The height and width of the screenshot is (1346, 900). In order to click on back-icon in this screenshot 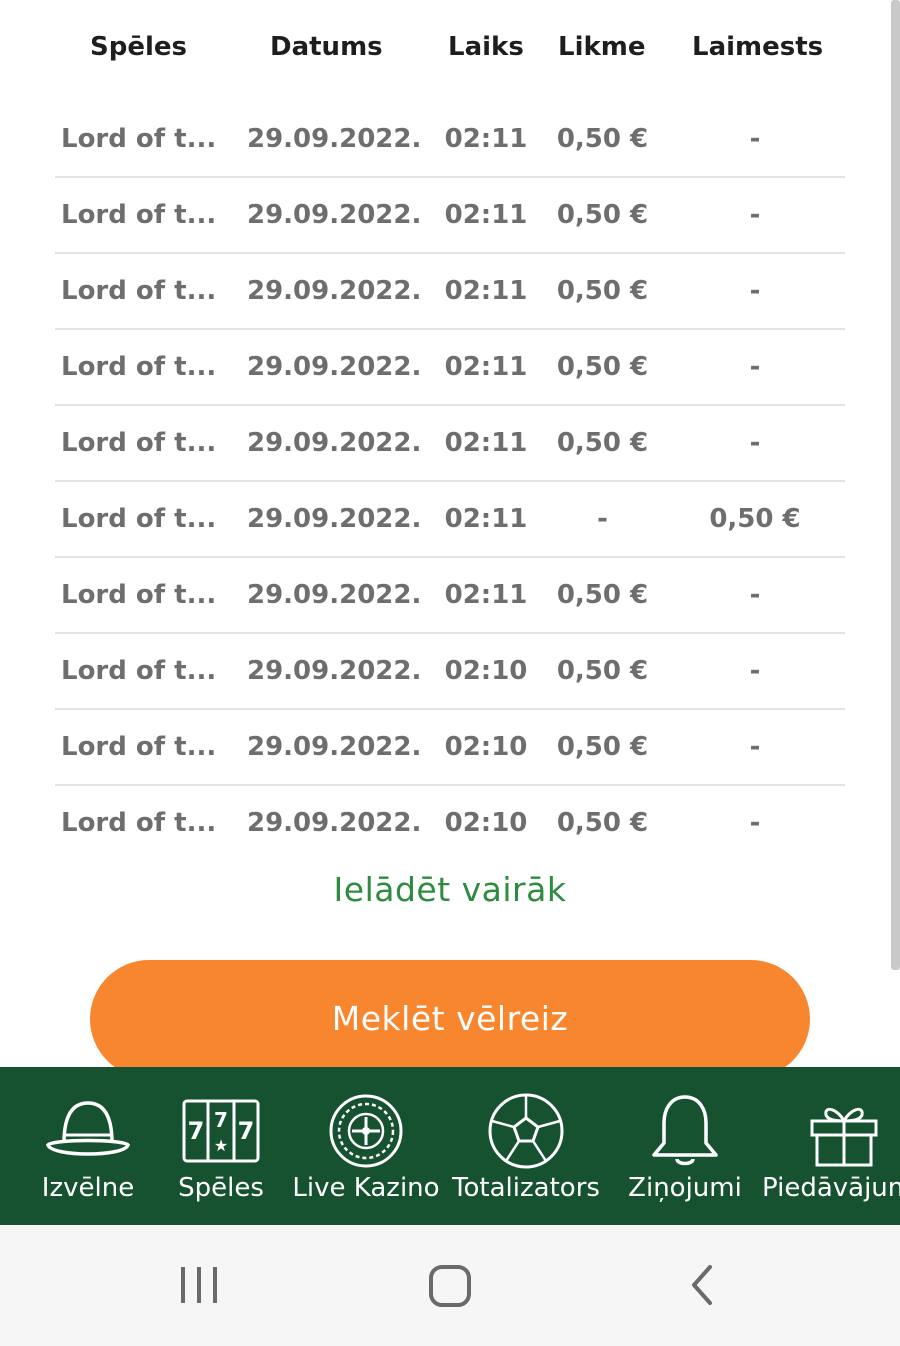, I will do `click(702, 1285)`.